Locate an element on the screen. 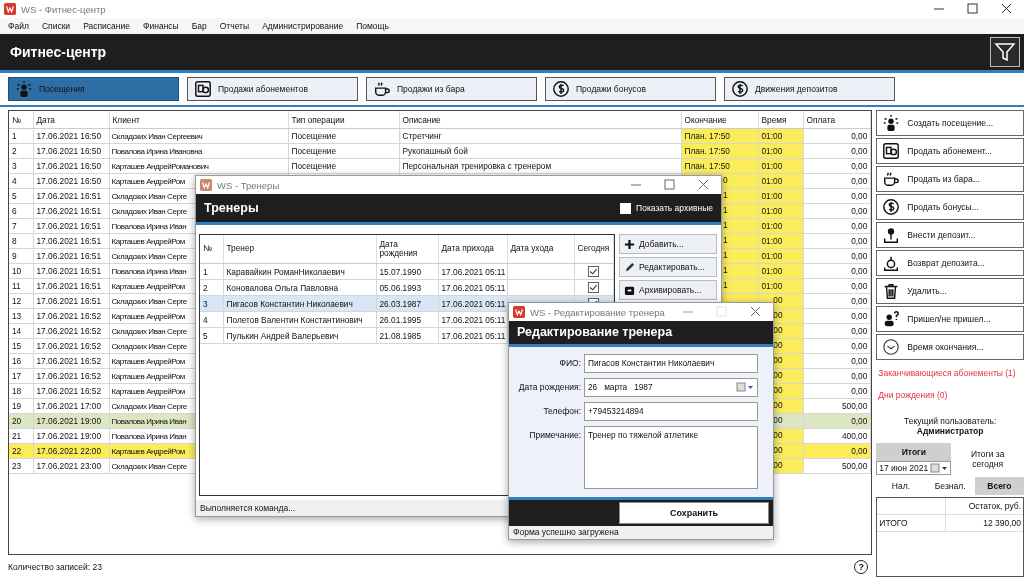 The height and width of the screenshot is (579, 1024). menu-item: Отчеты is located at coordinates (234, 26).